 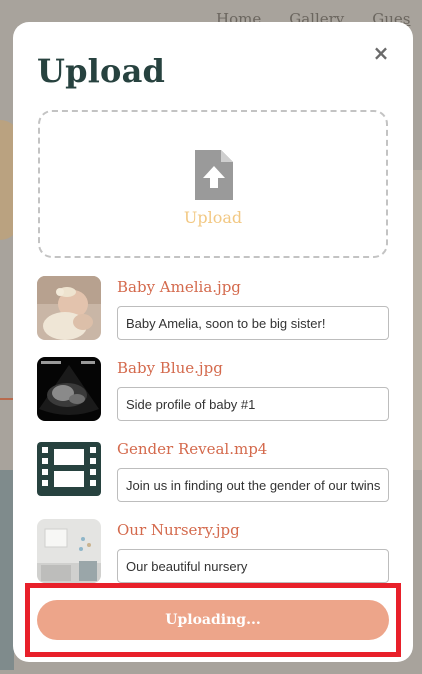 I want to click on nursery-photo-thumbnail, so click(x=69, y=551).